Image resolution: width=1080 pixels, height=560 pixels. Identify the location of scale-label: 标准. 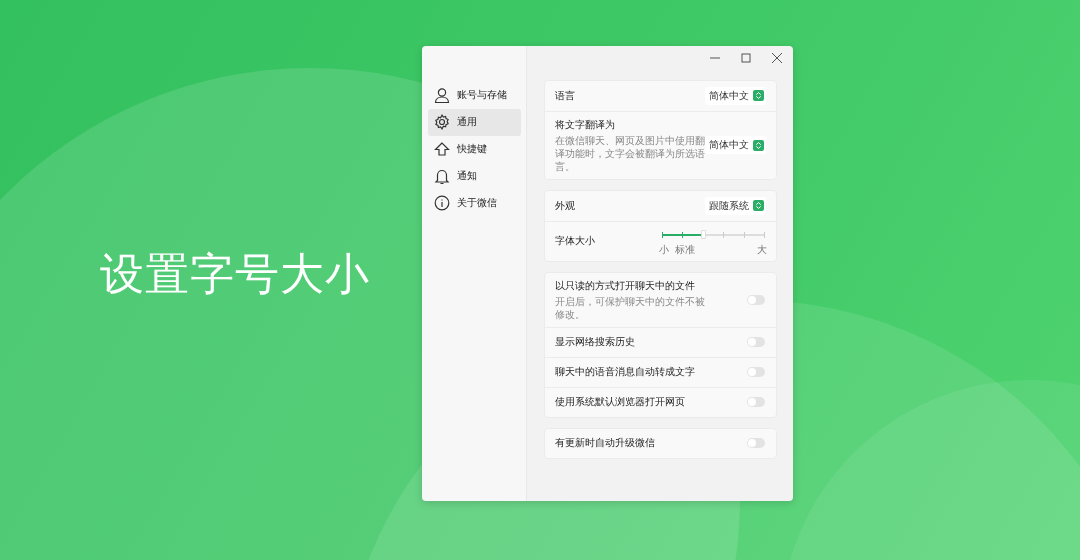
(685, 249).